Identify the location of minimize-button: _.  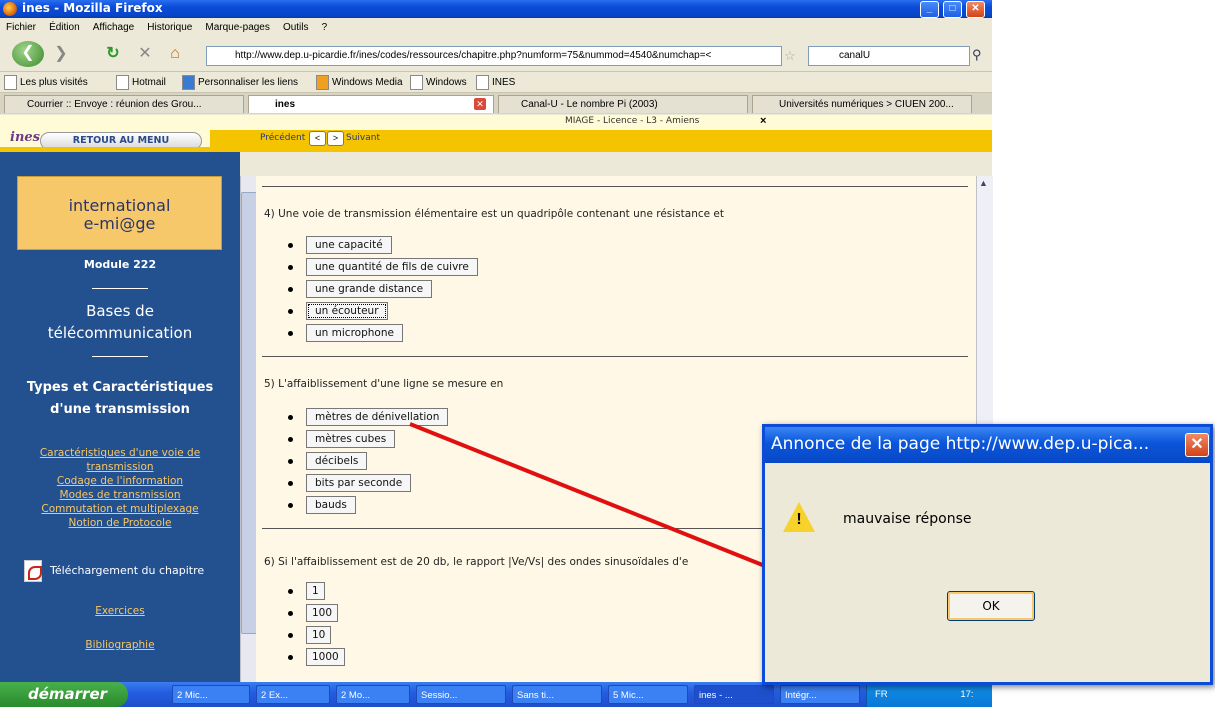
(929, 9).